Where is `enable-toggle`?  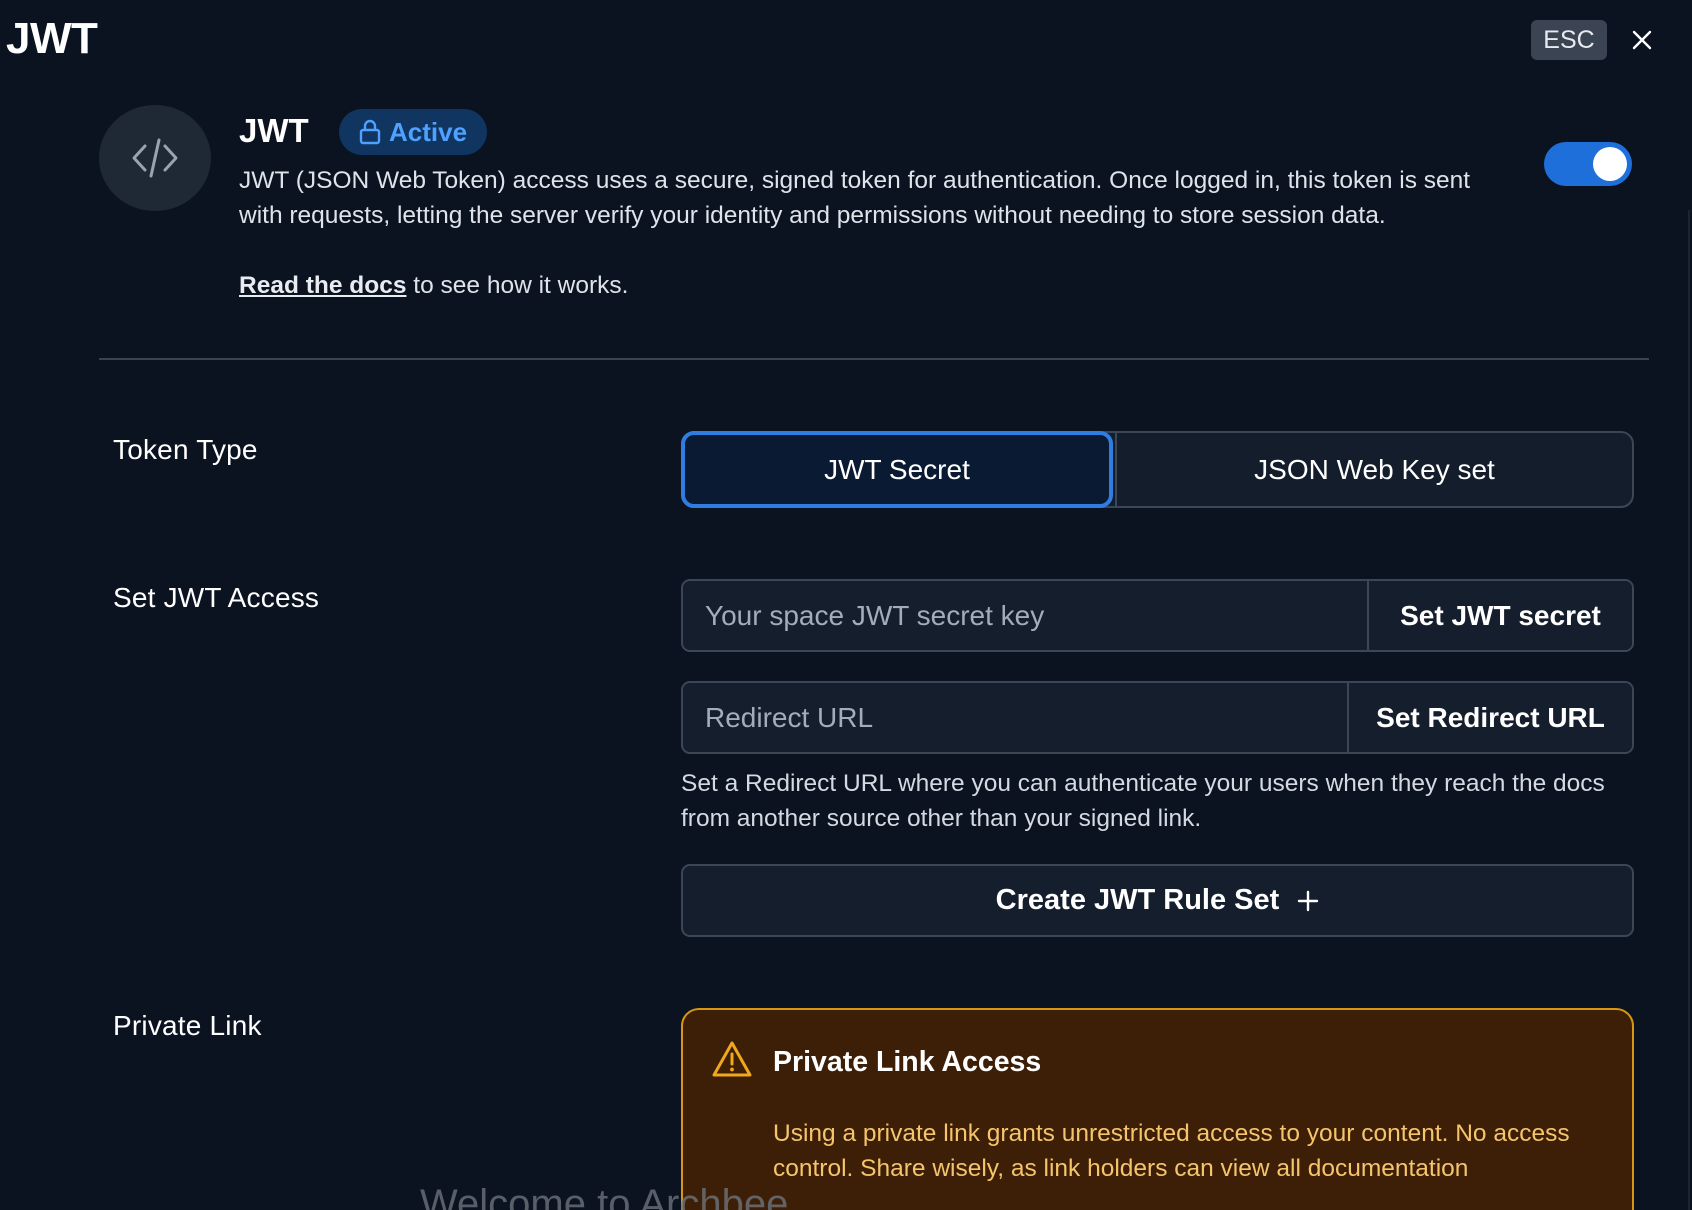
enable-toggle is located at coordinates (1588, 164).